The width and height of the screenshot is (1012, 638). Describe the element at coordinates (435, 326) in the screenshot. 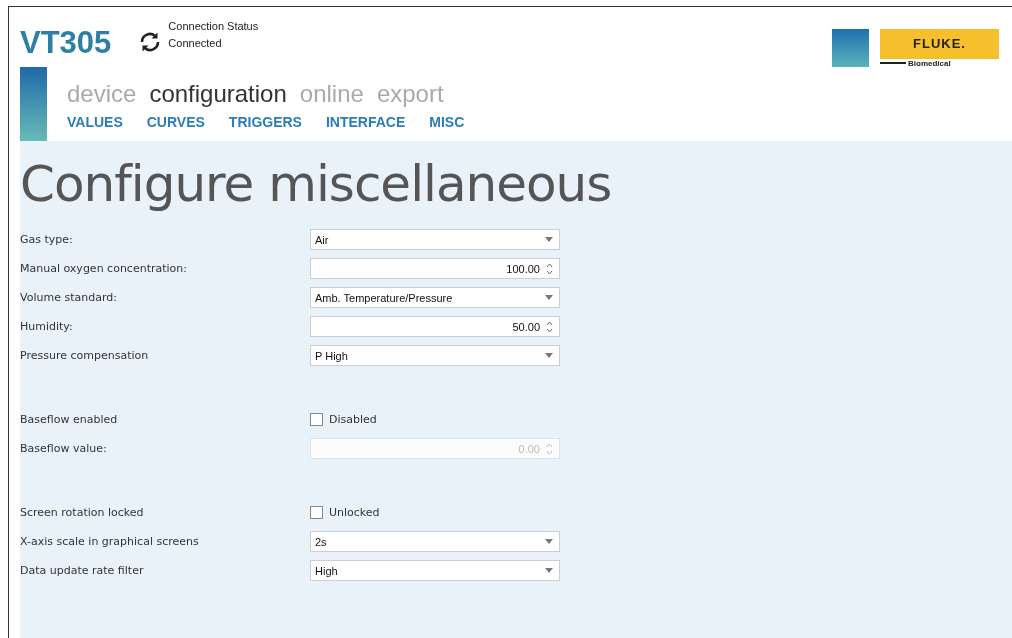

I see `number-field: 50.00` at that location.